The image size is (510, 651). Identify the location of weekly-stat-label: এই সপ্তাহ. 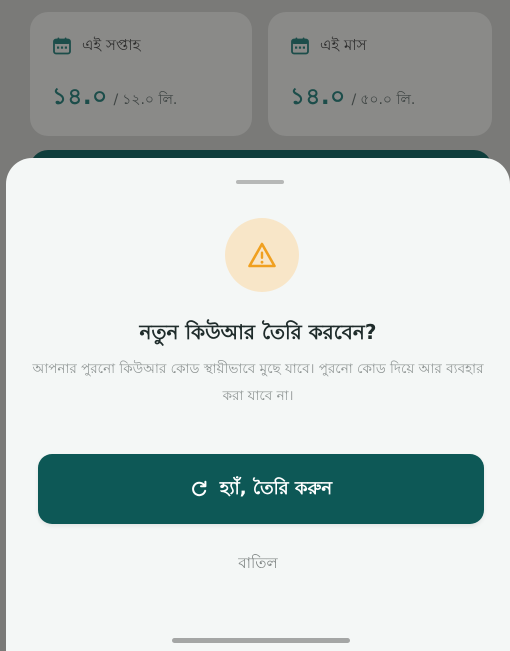
(111, 44).